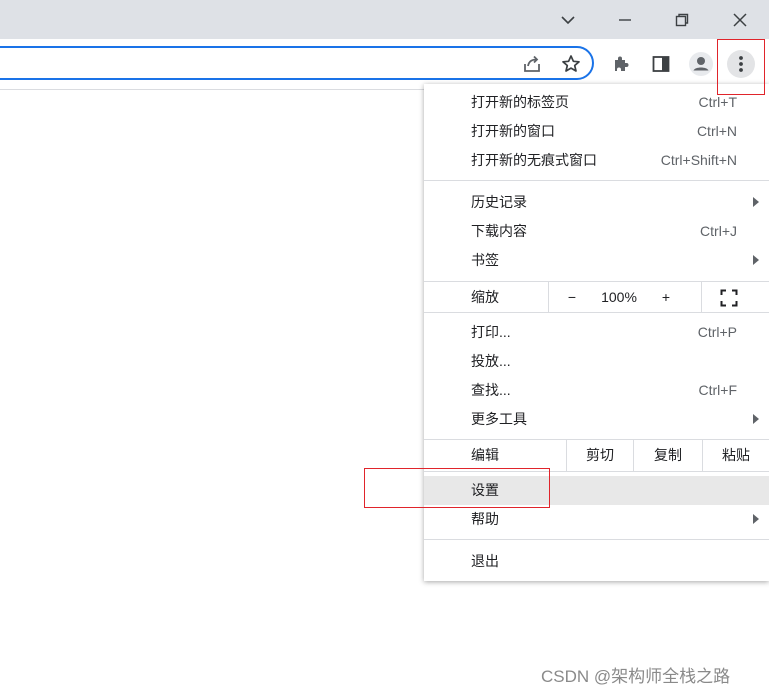 The width and height of the screenshot is (769, 691). What do you see at coordinates (668, 454) in the screenshot?
I see `copy-button: 复制` at bounding box center [668, 454].